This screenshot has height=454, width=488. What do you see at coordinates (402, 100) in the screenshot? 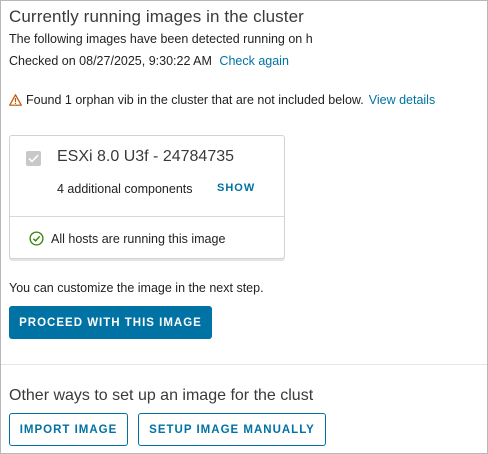
I see `view-details-link: View details` at bounding box center [402, 100].